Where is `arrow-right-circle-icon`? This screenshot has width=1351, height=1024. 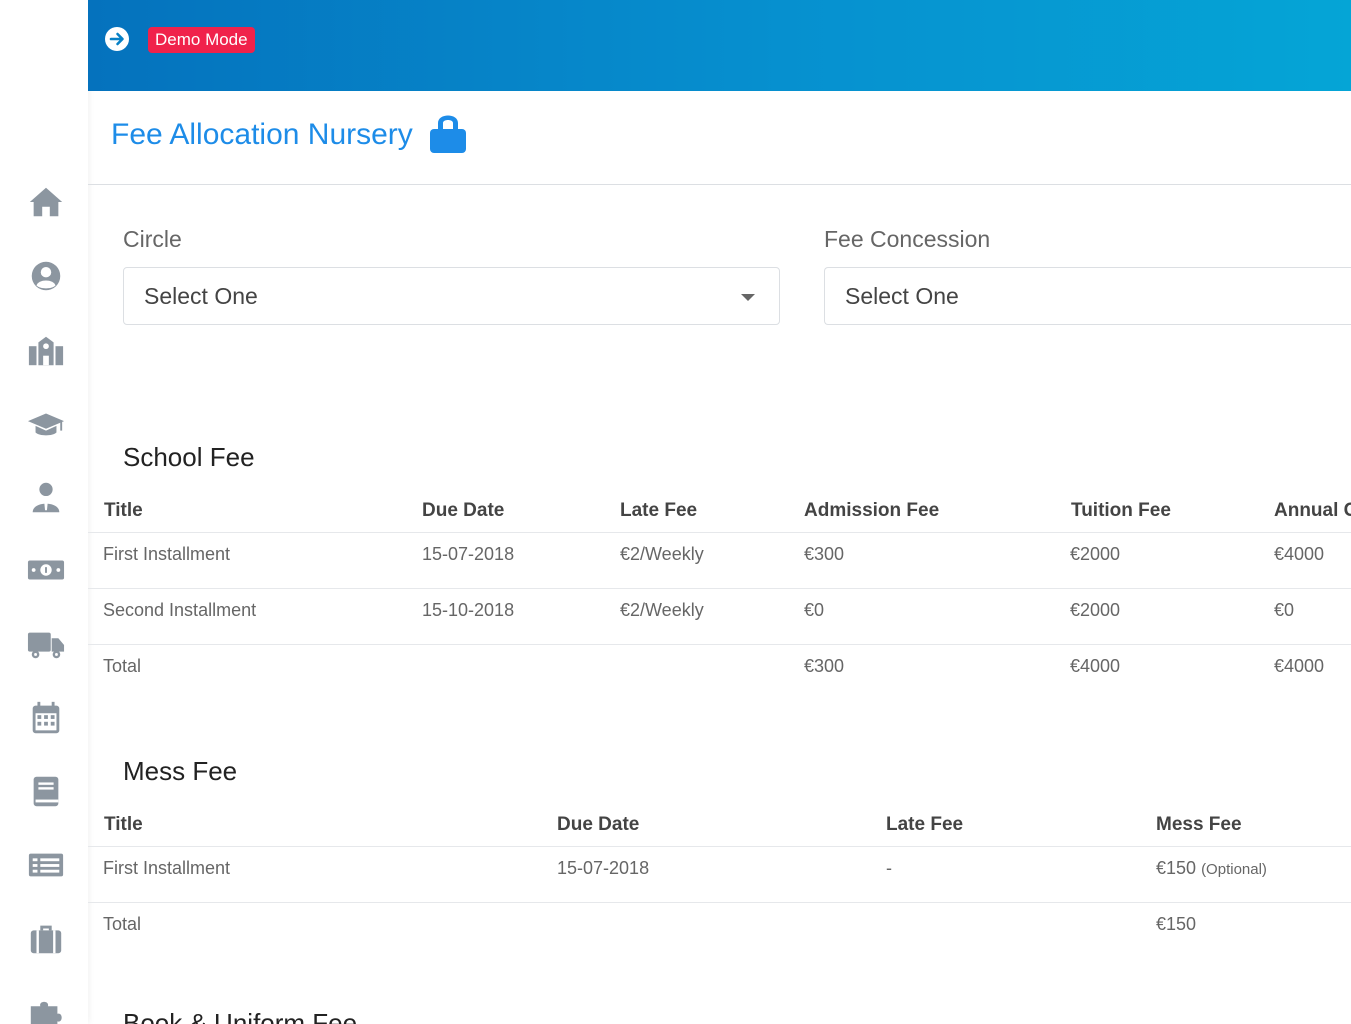
arrow-right-circle-icon is located at coordinates (117, 39).